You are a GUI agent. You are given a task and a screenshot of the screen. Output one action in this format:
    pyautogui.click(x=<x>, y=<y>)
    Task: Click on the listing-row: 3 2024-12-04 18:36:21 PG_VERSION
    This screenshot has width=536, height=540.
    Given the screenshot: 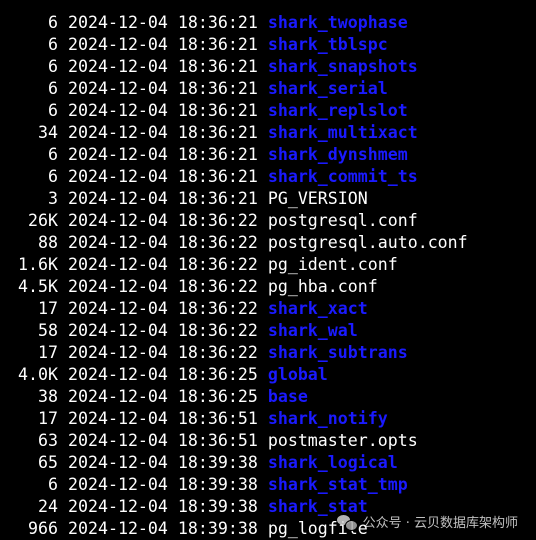 What is the action you would take?
    pyautogui.click(x=268, y=199)
    